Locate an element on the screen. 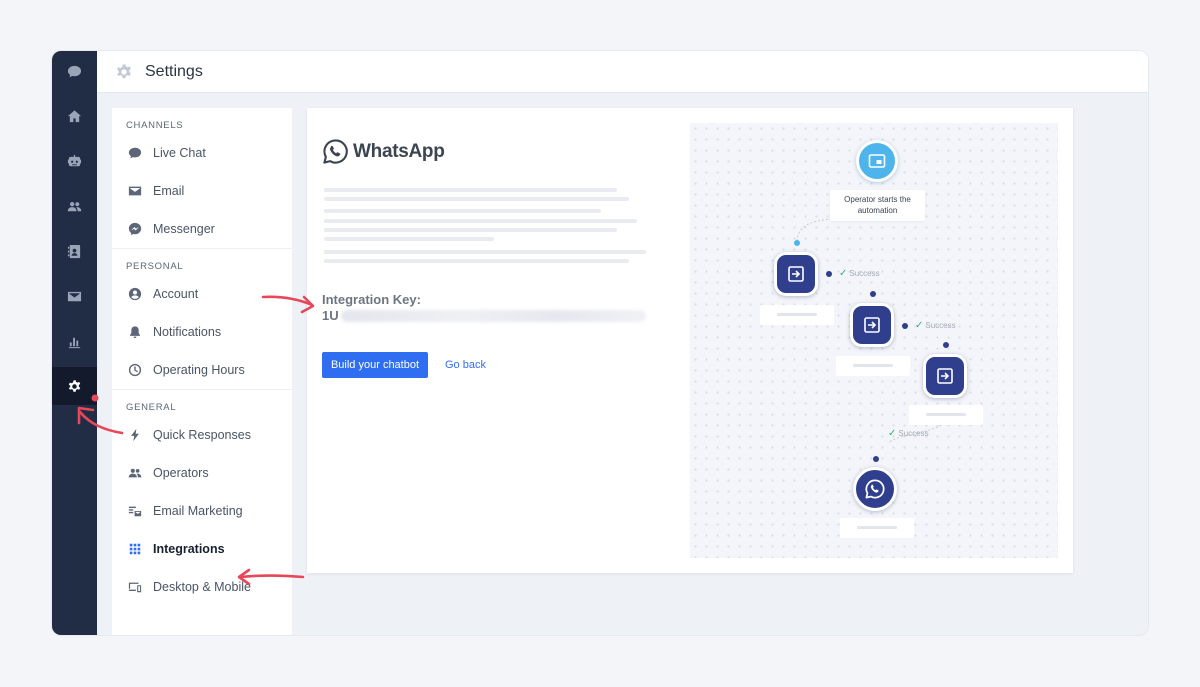  menu-item-live-chat: Live Chat is located at coordinates (202, 153).